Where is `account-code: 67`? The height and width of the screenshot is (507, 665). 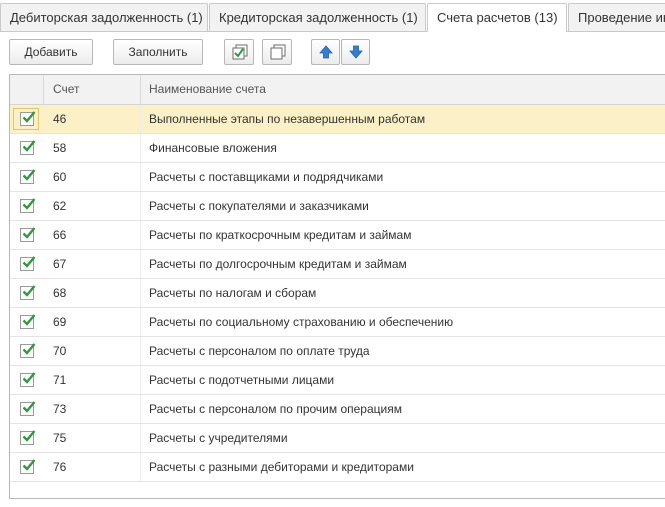
account-code: 67 is located at coordinates (60, 264).